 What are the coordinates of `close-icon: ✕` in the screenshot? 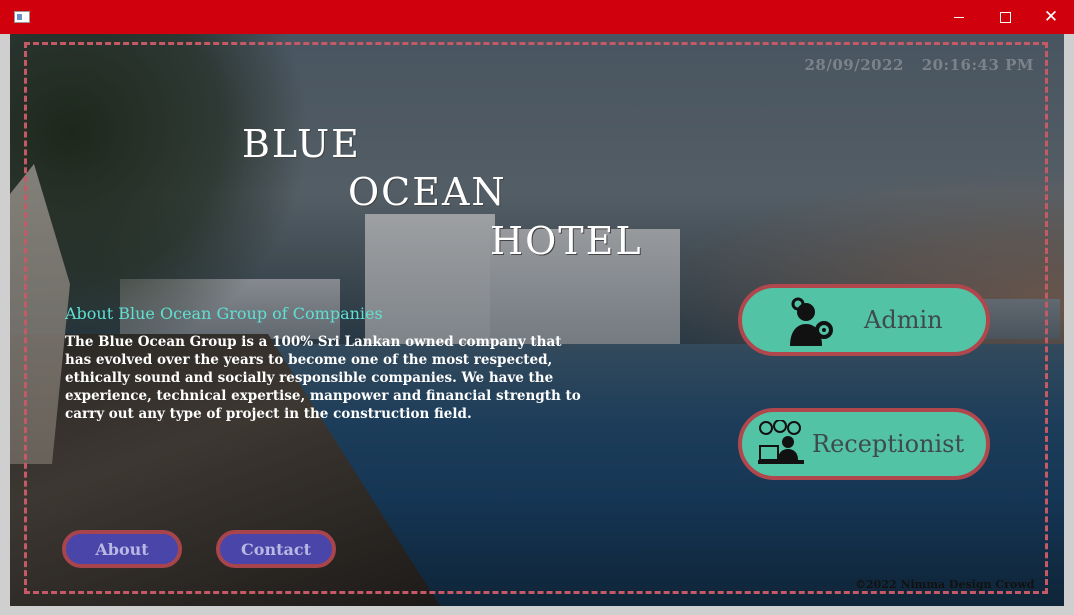 It's located at (1051, 16).